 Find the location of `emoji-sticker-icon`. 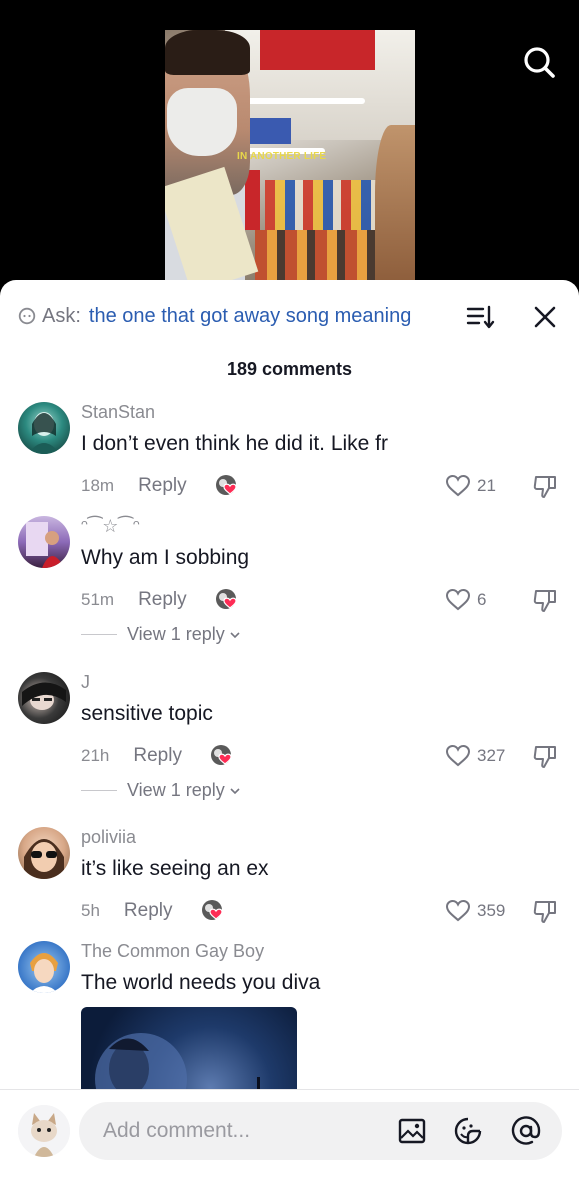

emoji-sticker-icon is located at coordinates (468, 1131).